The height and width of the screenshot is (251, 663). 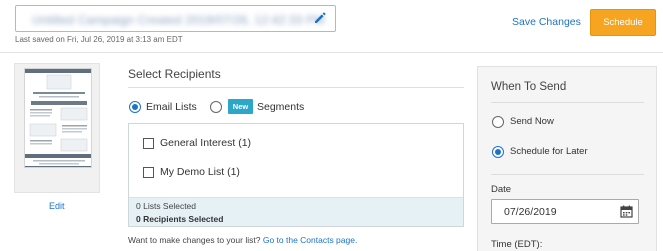 What do you see at coordinates (567, 174) in the screenshot?
I see `schedule-divider` at bounding box center [567, 174].